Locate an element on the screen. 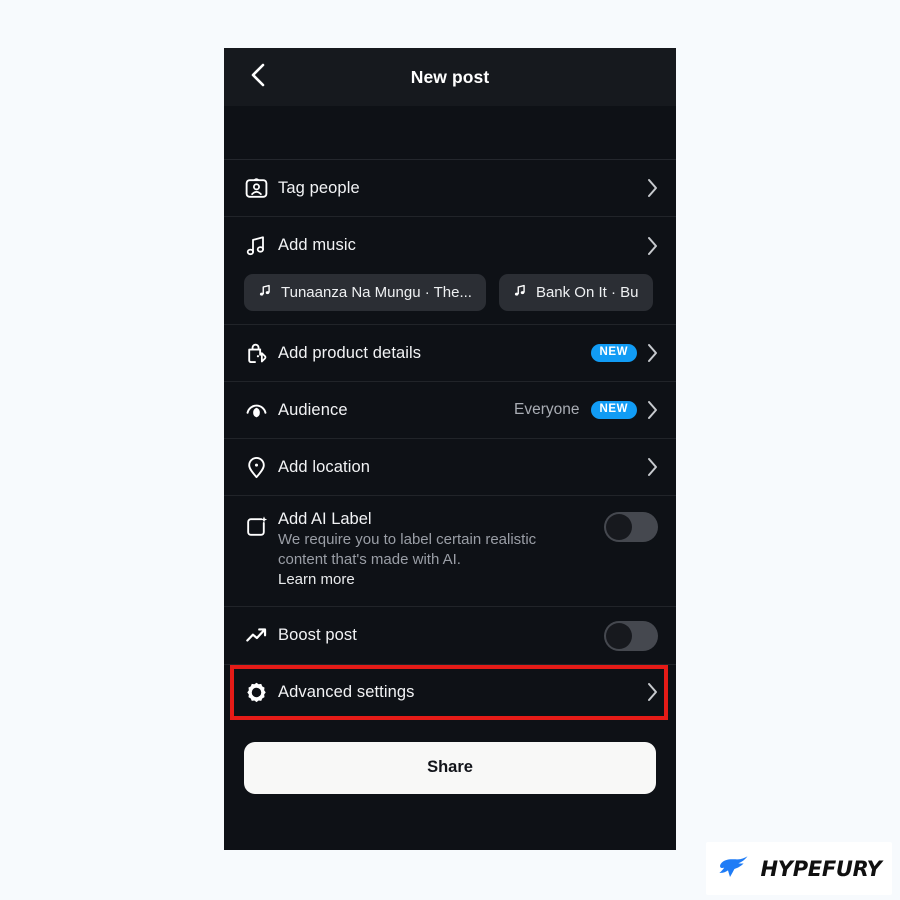 This screenshot has width=900, height=900. audience-value: Everyone is located at coordinates (547, 409).